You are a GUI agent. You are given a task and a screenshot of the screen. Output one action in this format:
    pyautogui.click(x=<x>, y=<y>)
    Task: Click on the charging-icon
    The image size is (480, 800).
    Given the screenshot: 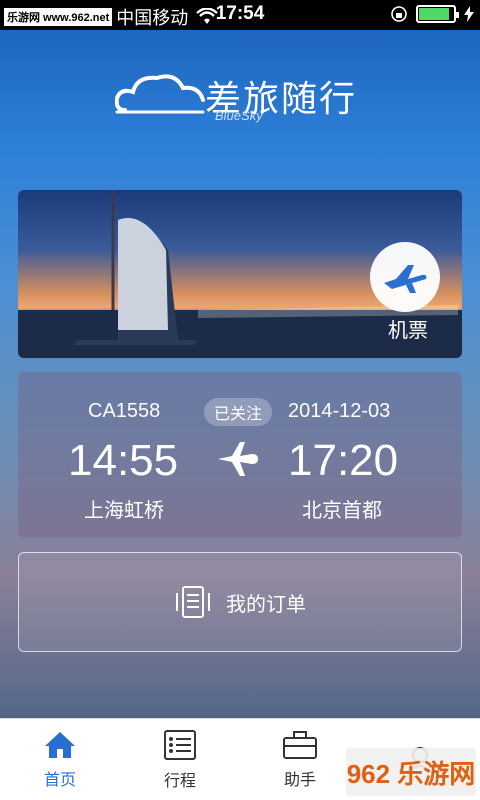 What is the action you would take?
    pyautogui.click(x=469, y=14)
    